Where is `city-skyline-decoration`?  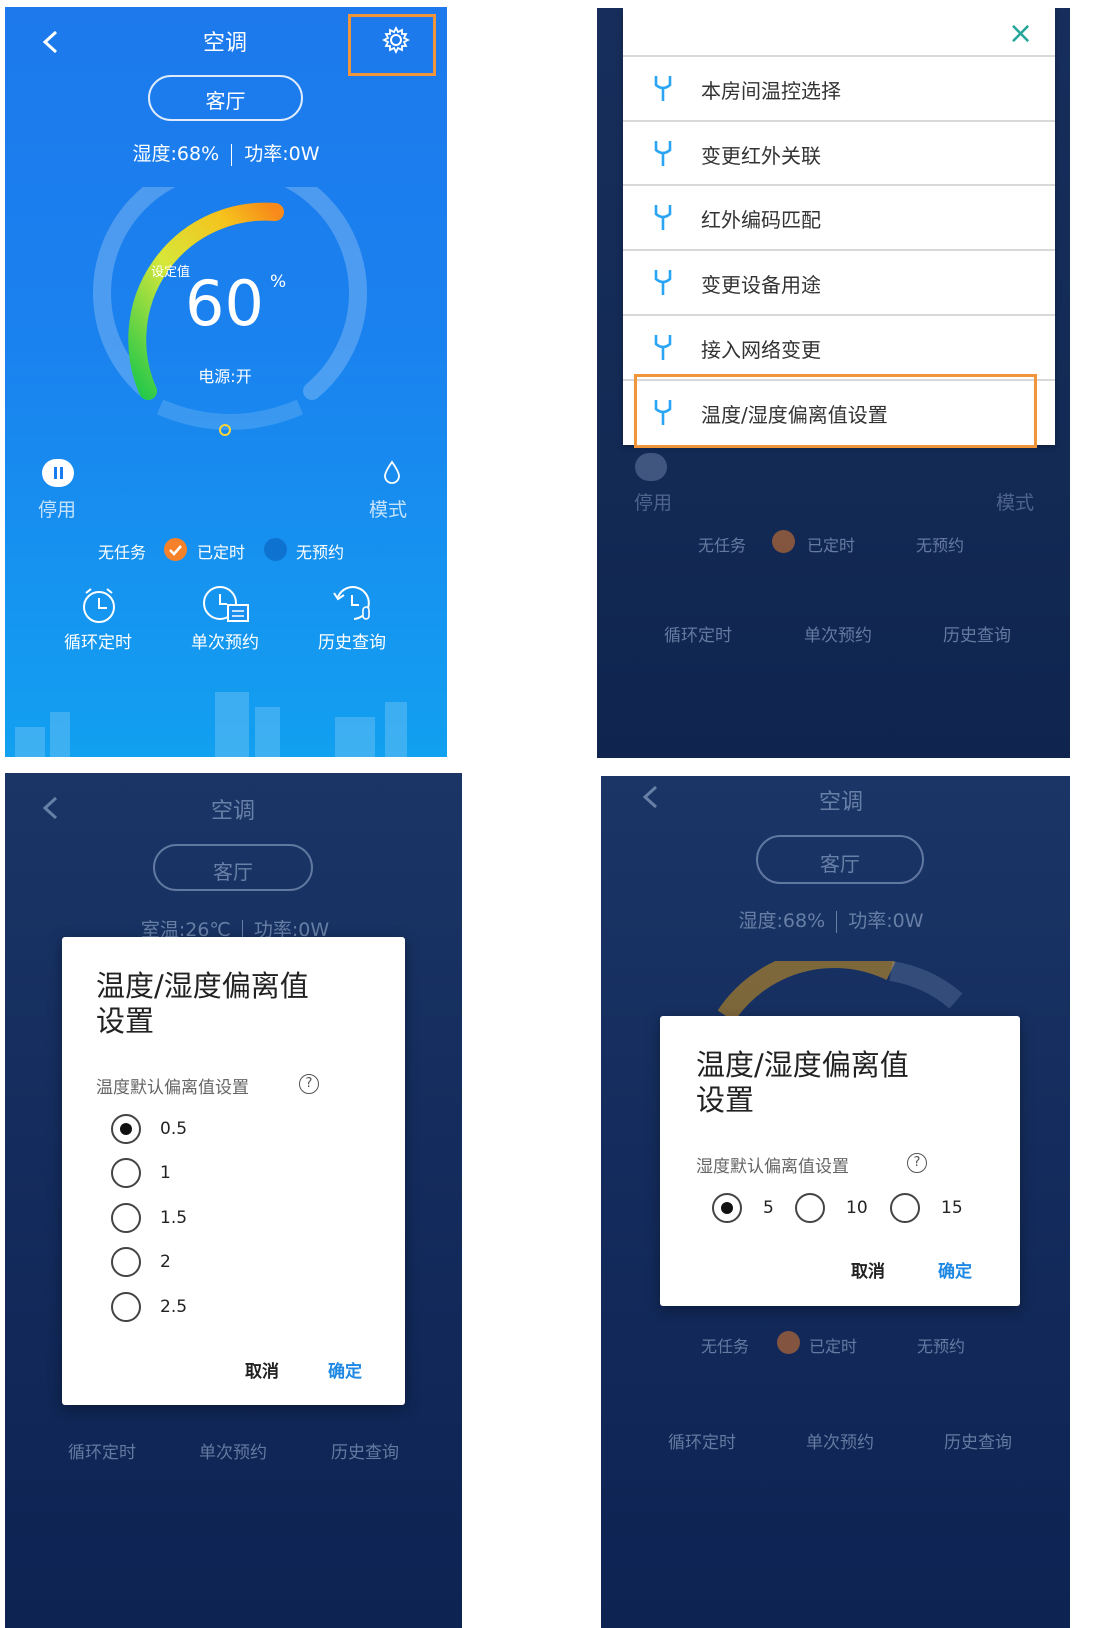
city-skyline-decoration is located at coordinates (211, 724).